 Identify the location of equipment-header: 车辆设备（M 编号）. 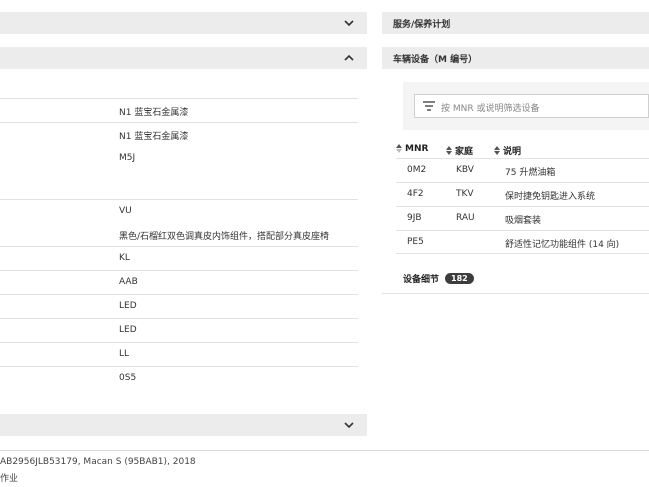
(515, 58).